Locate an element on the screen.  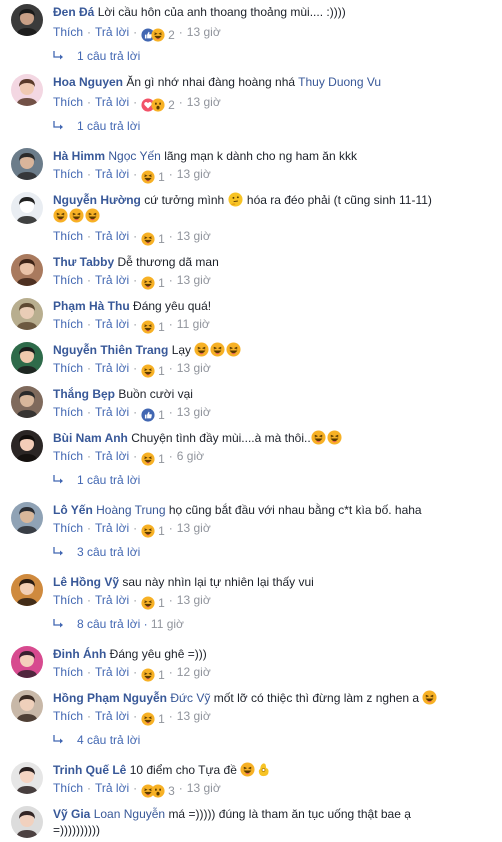
comment-author: Hoa Nguyen is located at coordinates (88, 82).